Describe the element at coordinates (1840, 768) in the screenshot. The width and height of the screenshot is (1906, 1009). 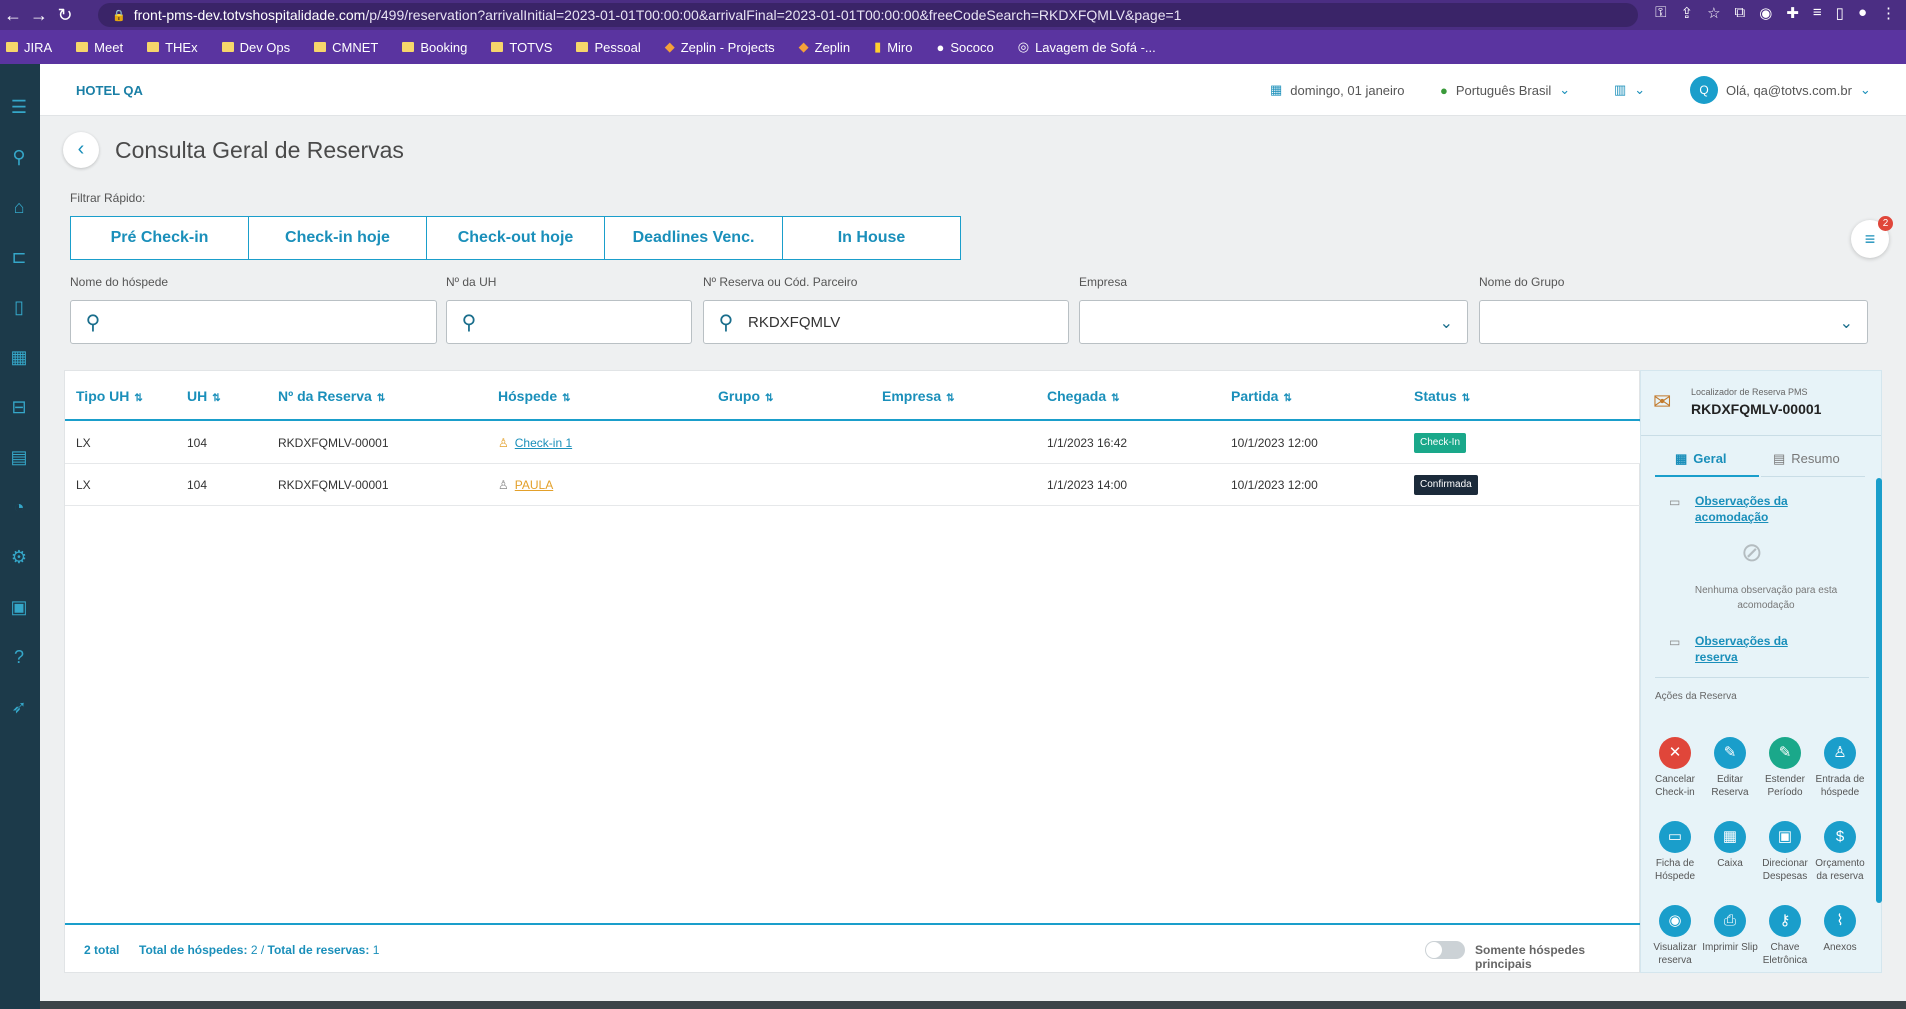
I see `guest-entry-button: ♙ Entrada de hóspede` at that location.